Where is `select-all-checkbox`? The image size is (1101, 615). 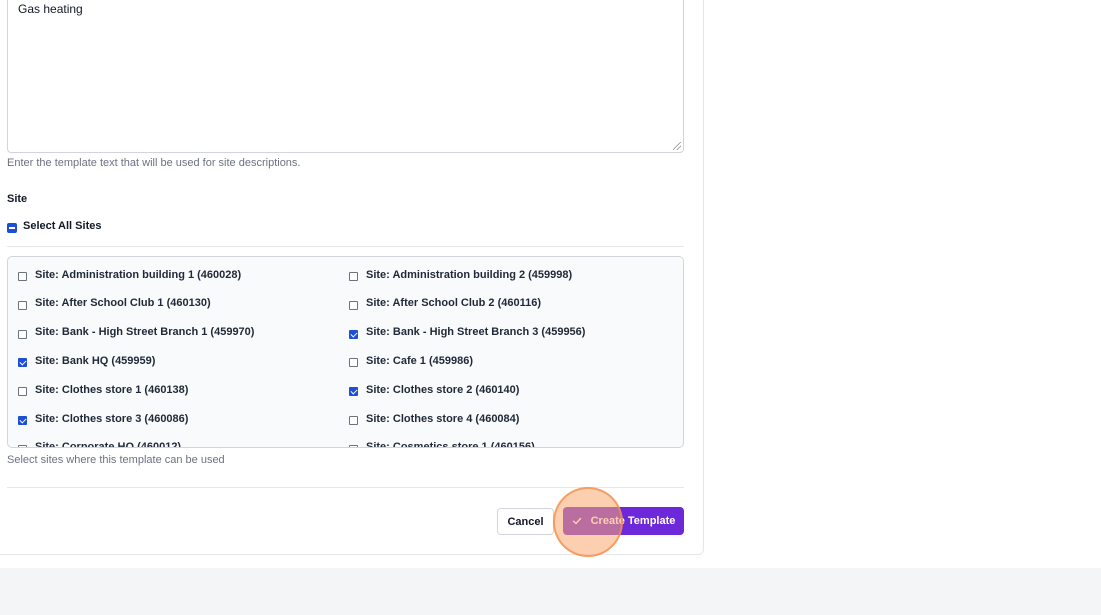 select-all-checkbox is located at coordinates (12, 228).